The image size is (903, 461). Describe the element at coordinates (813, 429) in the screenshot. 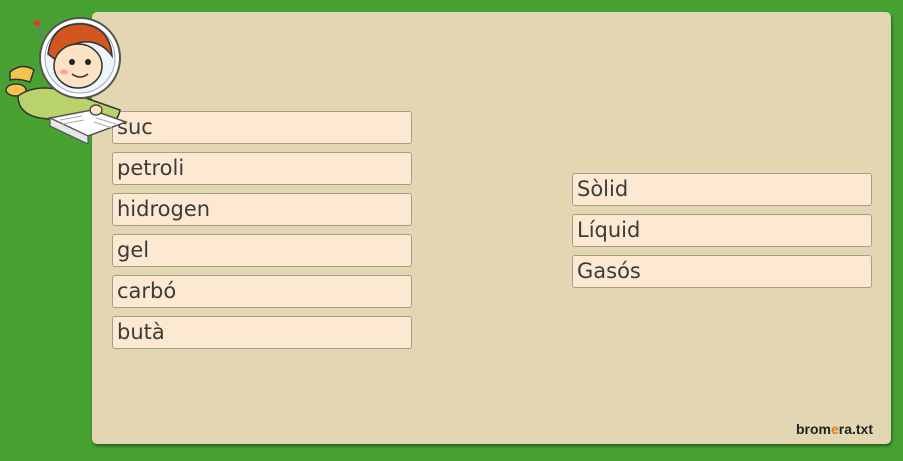

I see `logo-text-part: brom` at that location.